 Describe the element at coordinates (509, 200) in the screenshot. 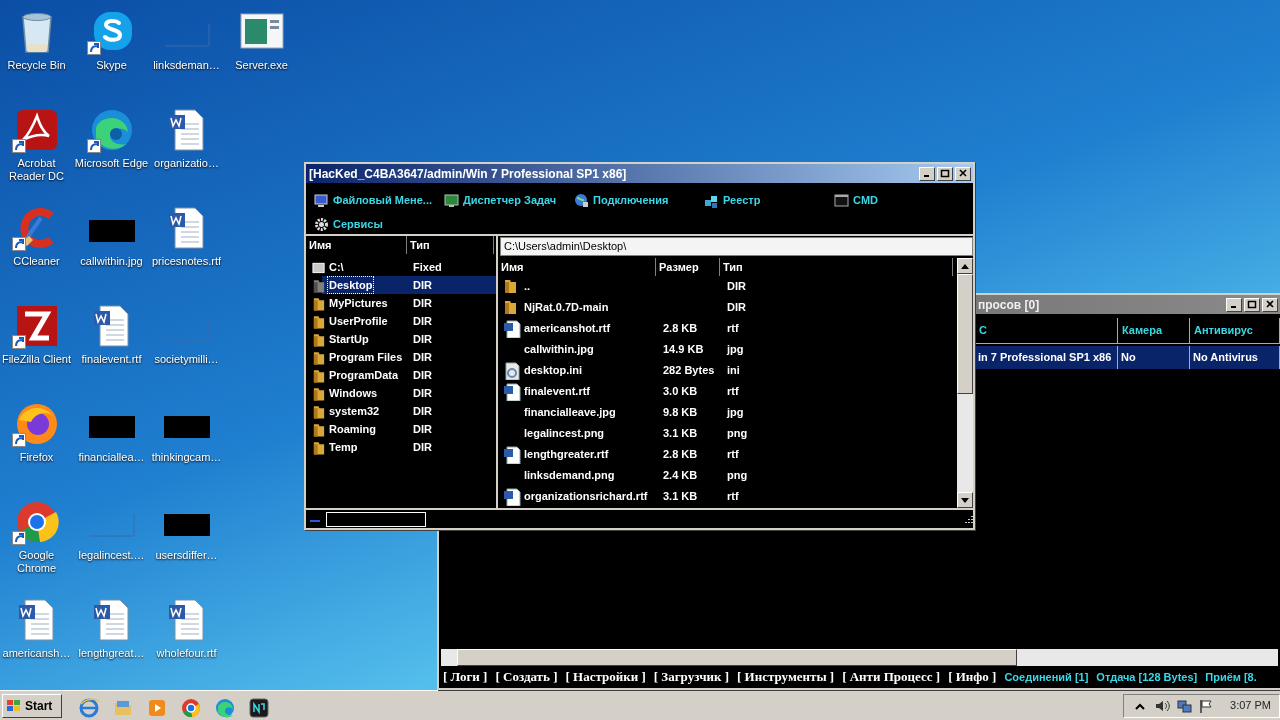

I see `toolbar-button: Диспетчер Задач` at that location.